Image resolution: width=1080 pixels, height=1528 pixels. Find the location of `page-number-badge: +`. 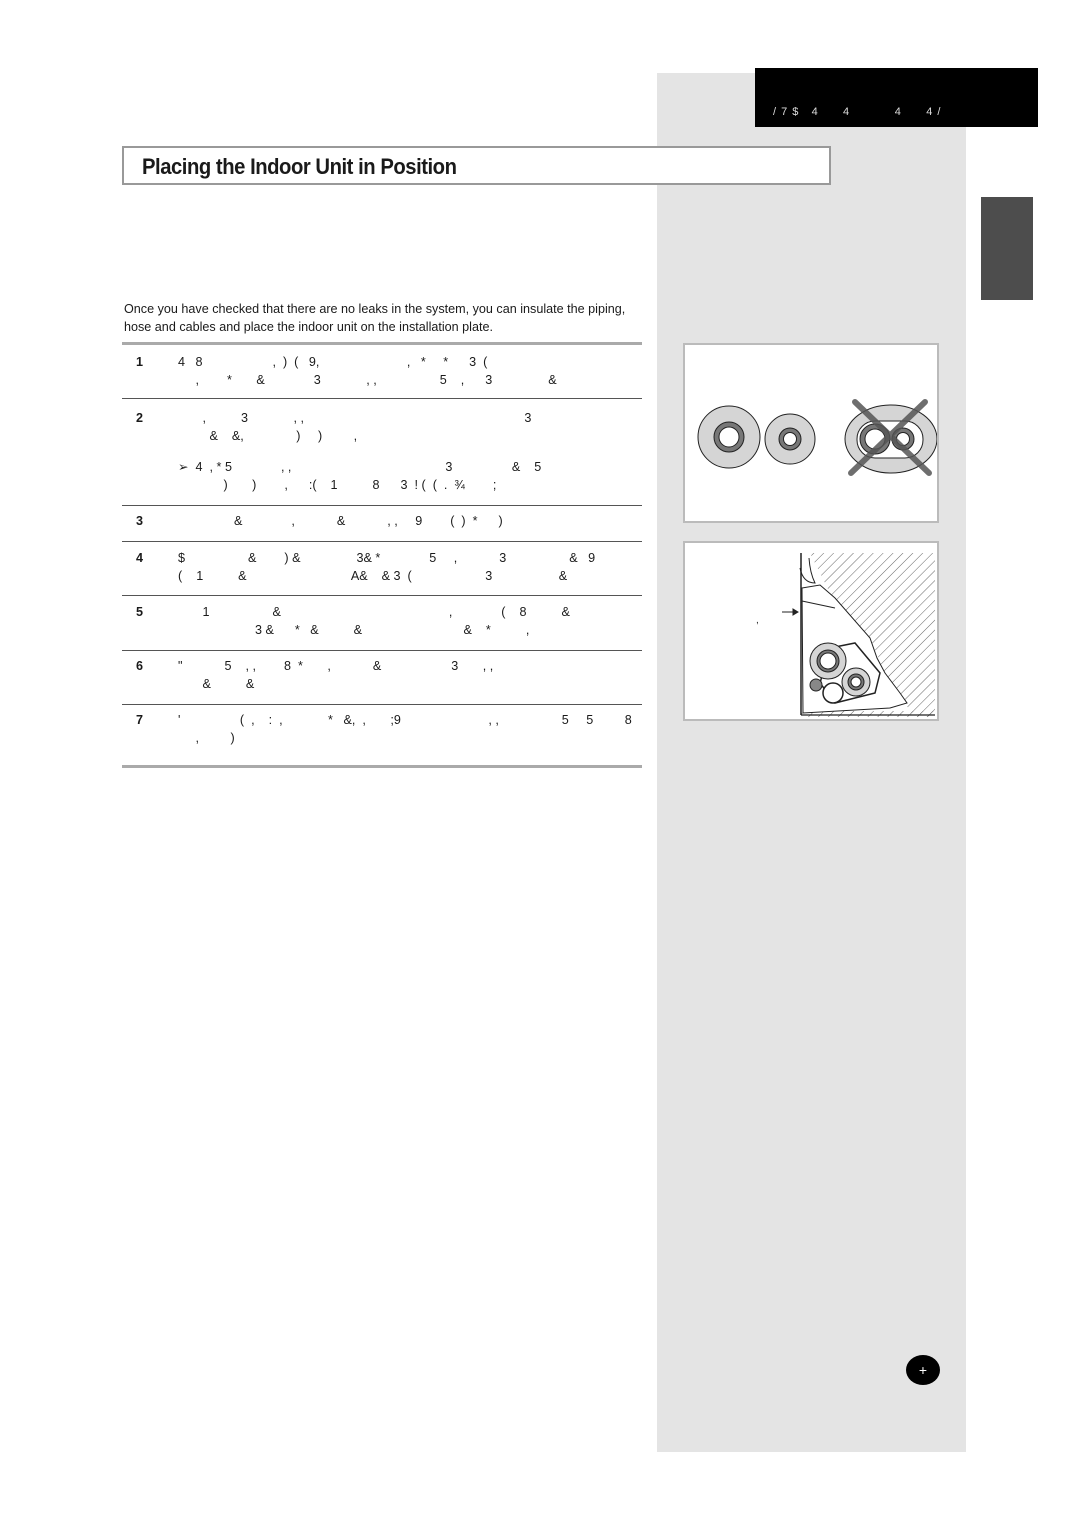

page-number-badge: + is located at coordinates (923, 1370).